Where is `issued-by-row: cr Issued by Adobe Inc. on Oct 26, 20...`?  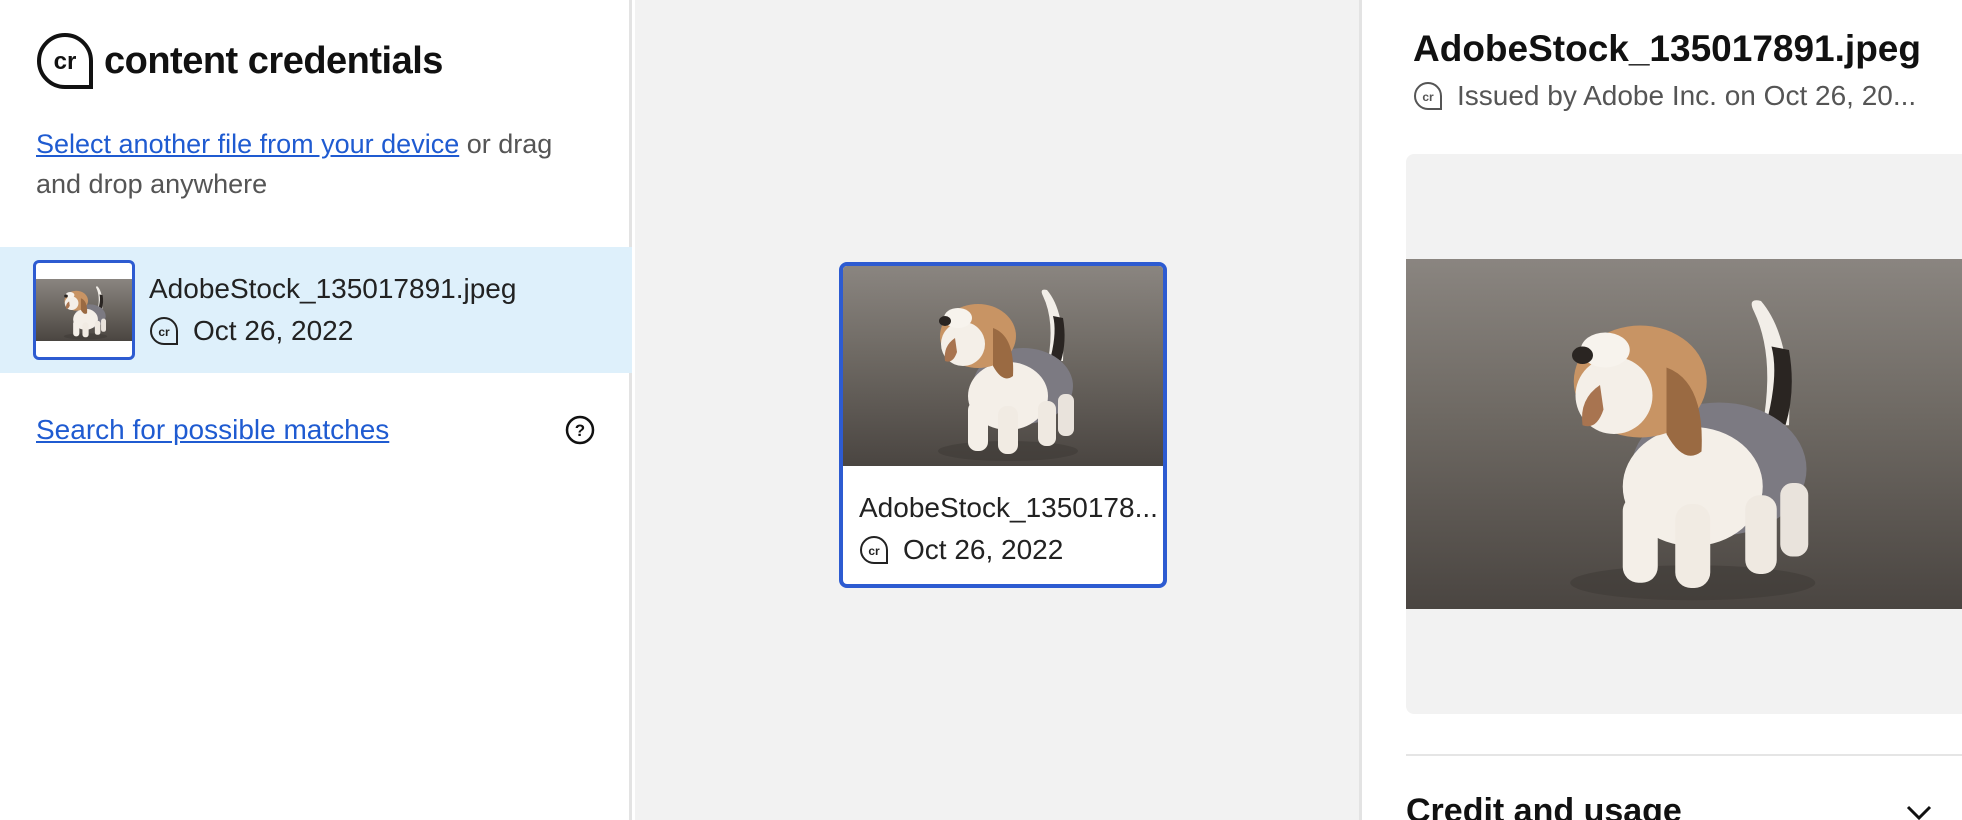
issued-by-row: cr Issued by Adobe Inc. on Oct 26, 20... is located at coordinates (1668, 96).